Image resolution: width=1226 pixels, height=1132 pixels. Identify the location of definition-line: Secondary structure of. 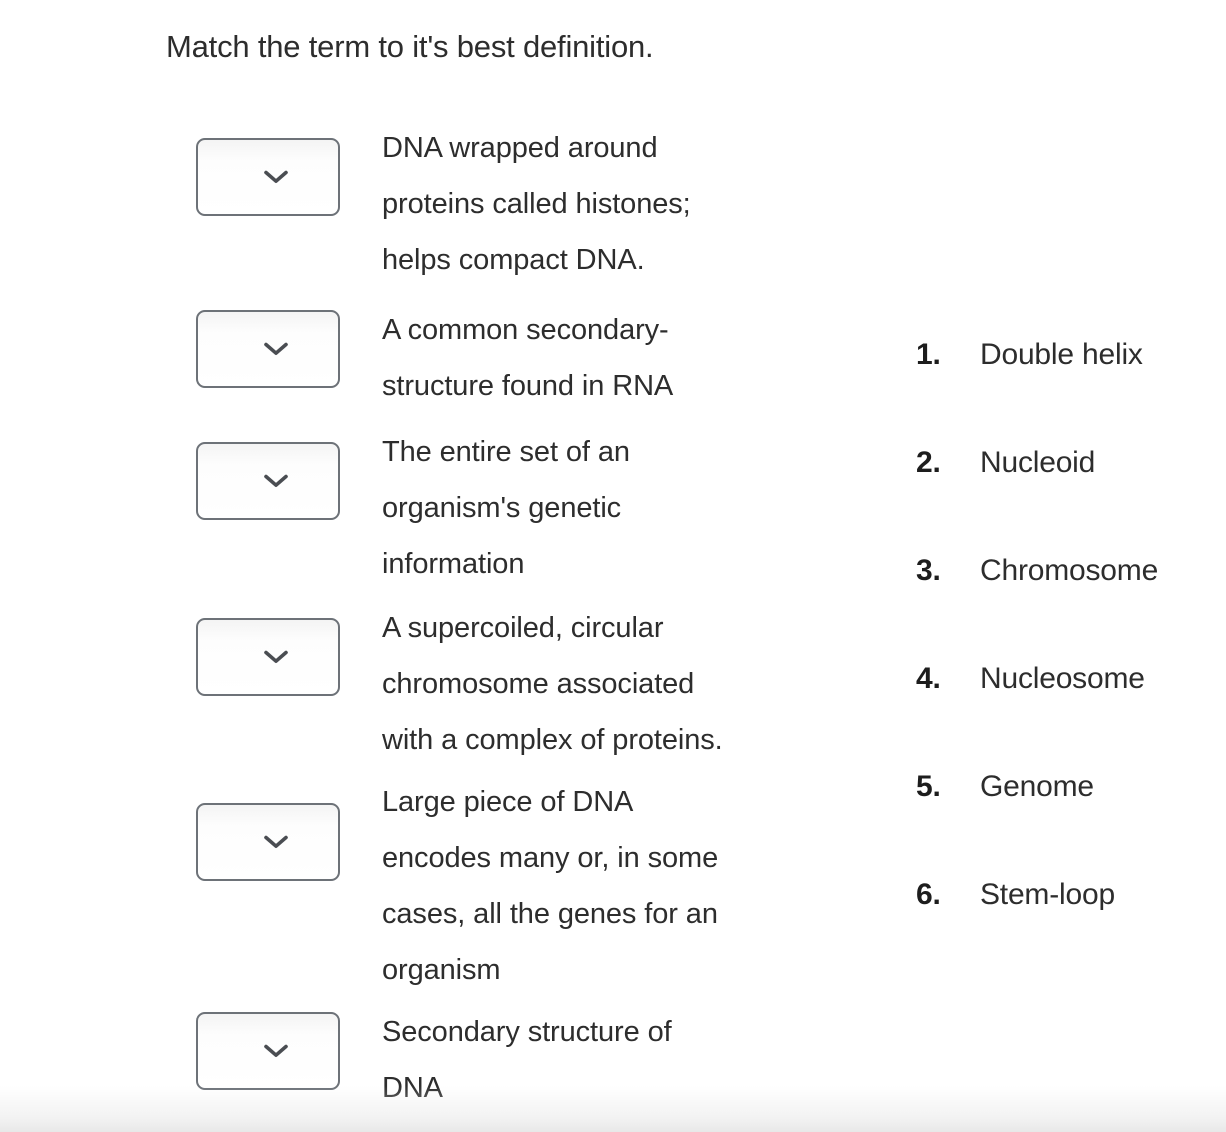
(527, 1032).